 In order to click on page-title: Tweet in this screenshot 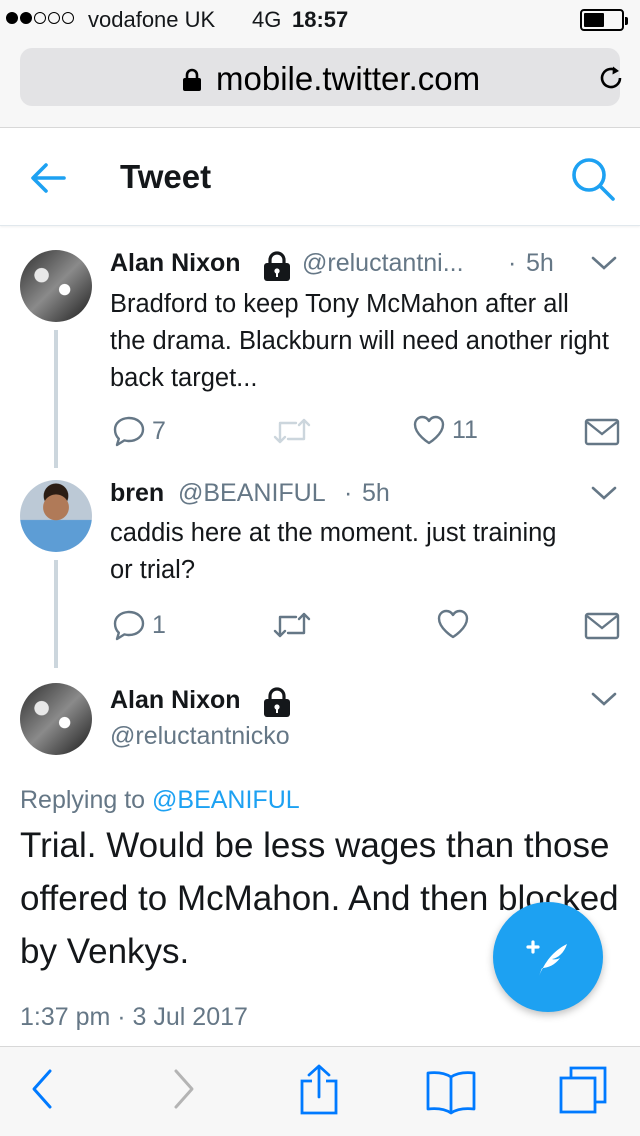, I will do `click(166, 176)`.